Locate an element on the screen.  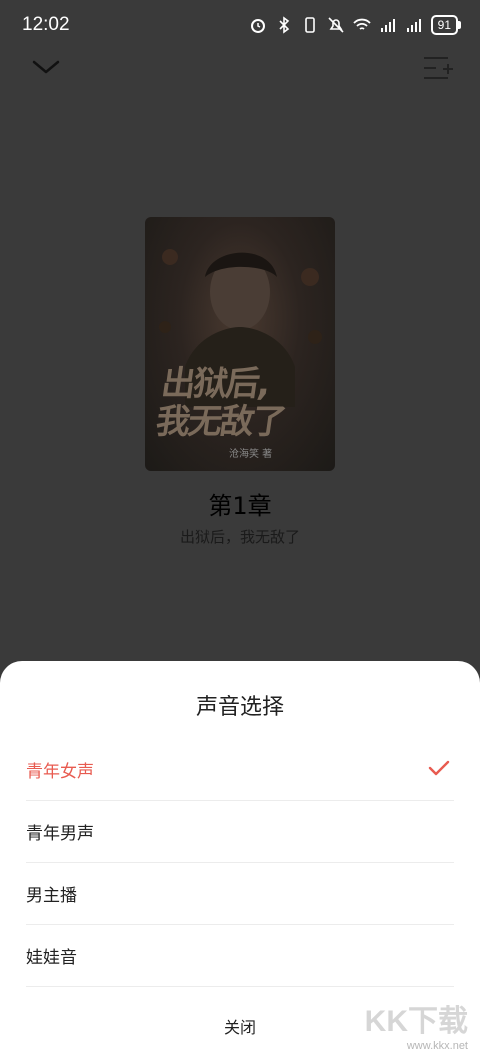
status-icons: 91 is located at coordinates (355, 25).